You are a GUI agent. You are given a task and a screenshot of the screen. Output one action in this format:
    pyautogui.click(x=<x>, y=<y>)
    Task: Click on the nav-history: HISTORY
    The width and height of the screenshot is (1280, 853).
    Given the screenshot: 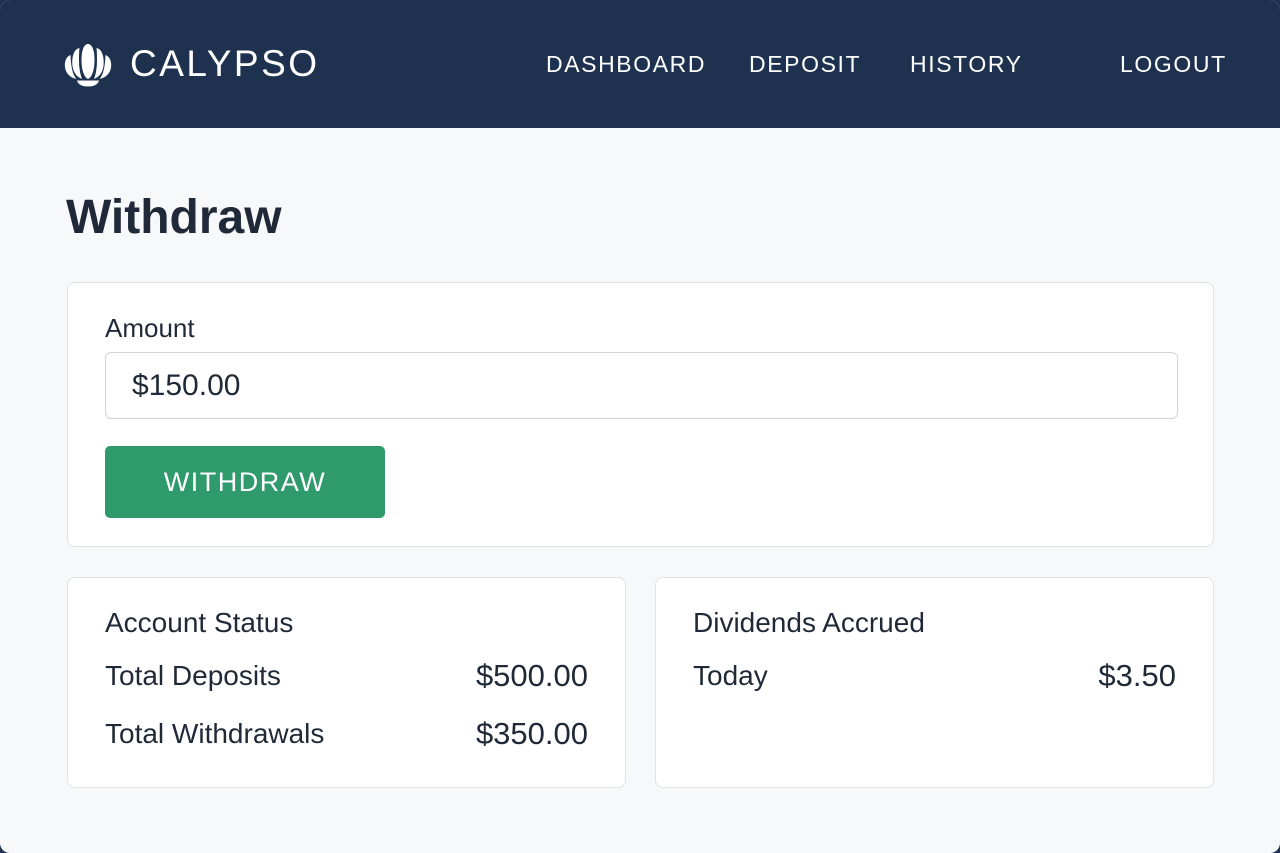 What is the action you would take?
    pyautogui.click(x=966, y=64)
    